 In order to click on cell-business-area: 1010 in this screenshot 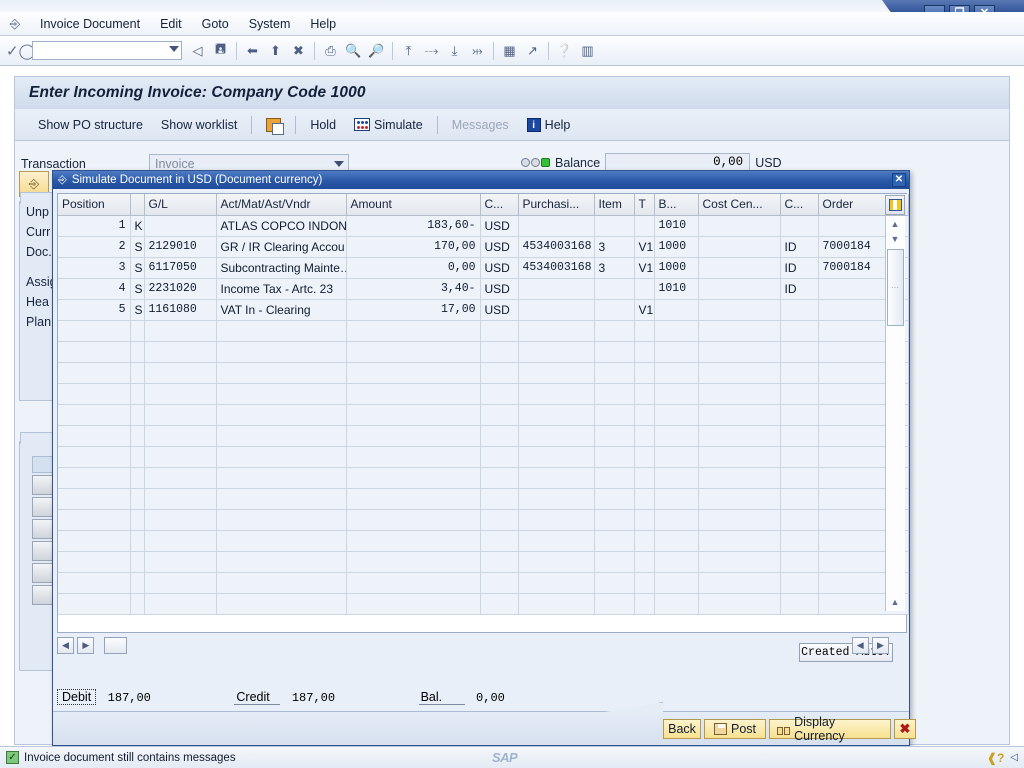, I will do `click(676, 226)`.